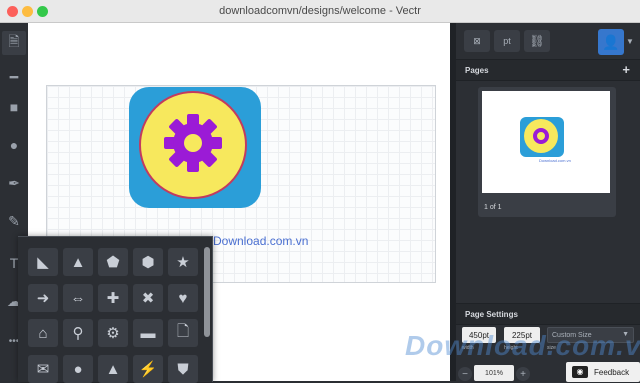 This screenshot has height=383, width=640. I want to click on page-tool: 🗎, so click(14, 43).